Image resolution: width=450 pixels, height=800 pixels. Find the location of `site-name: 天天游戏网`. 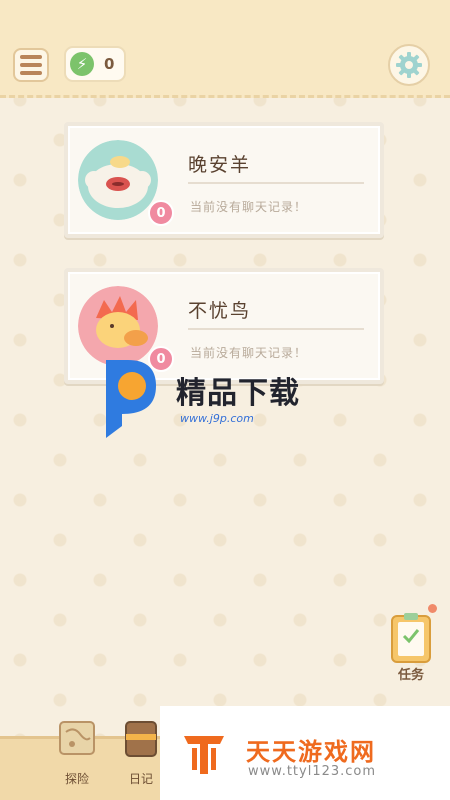

site-name: 天天游戏网 is located at coordinates (311, 752).